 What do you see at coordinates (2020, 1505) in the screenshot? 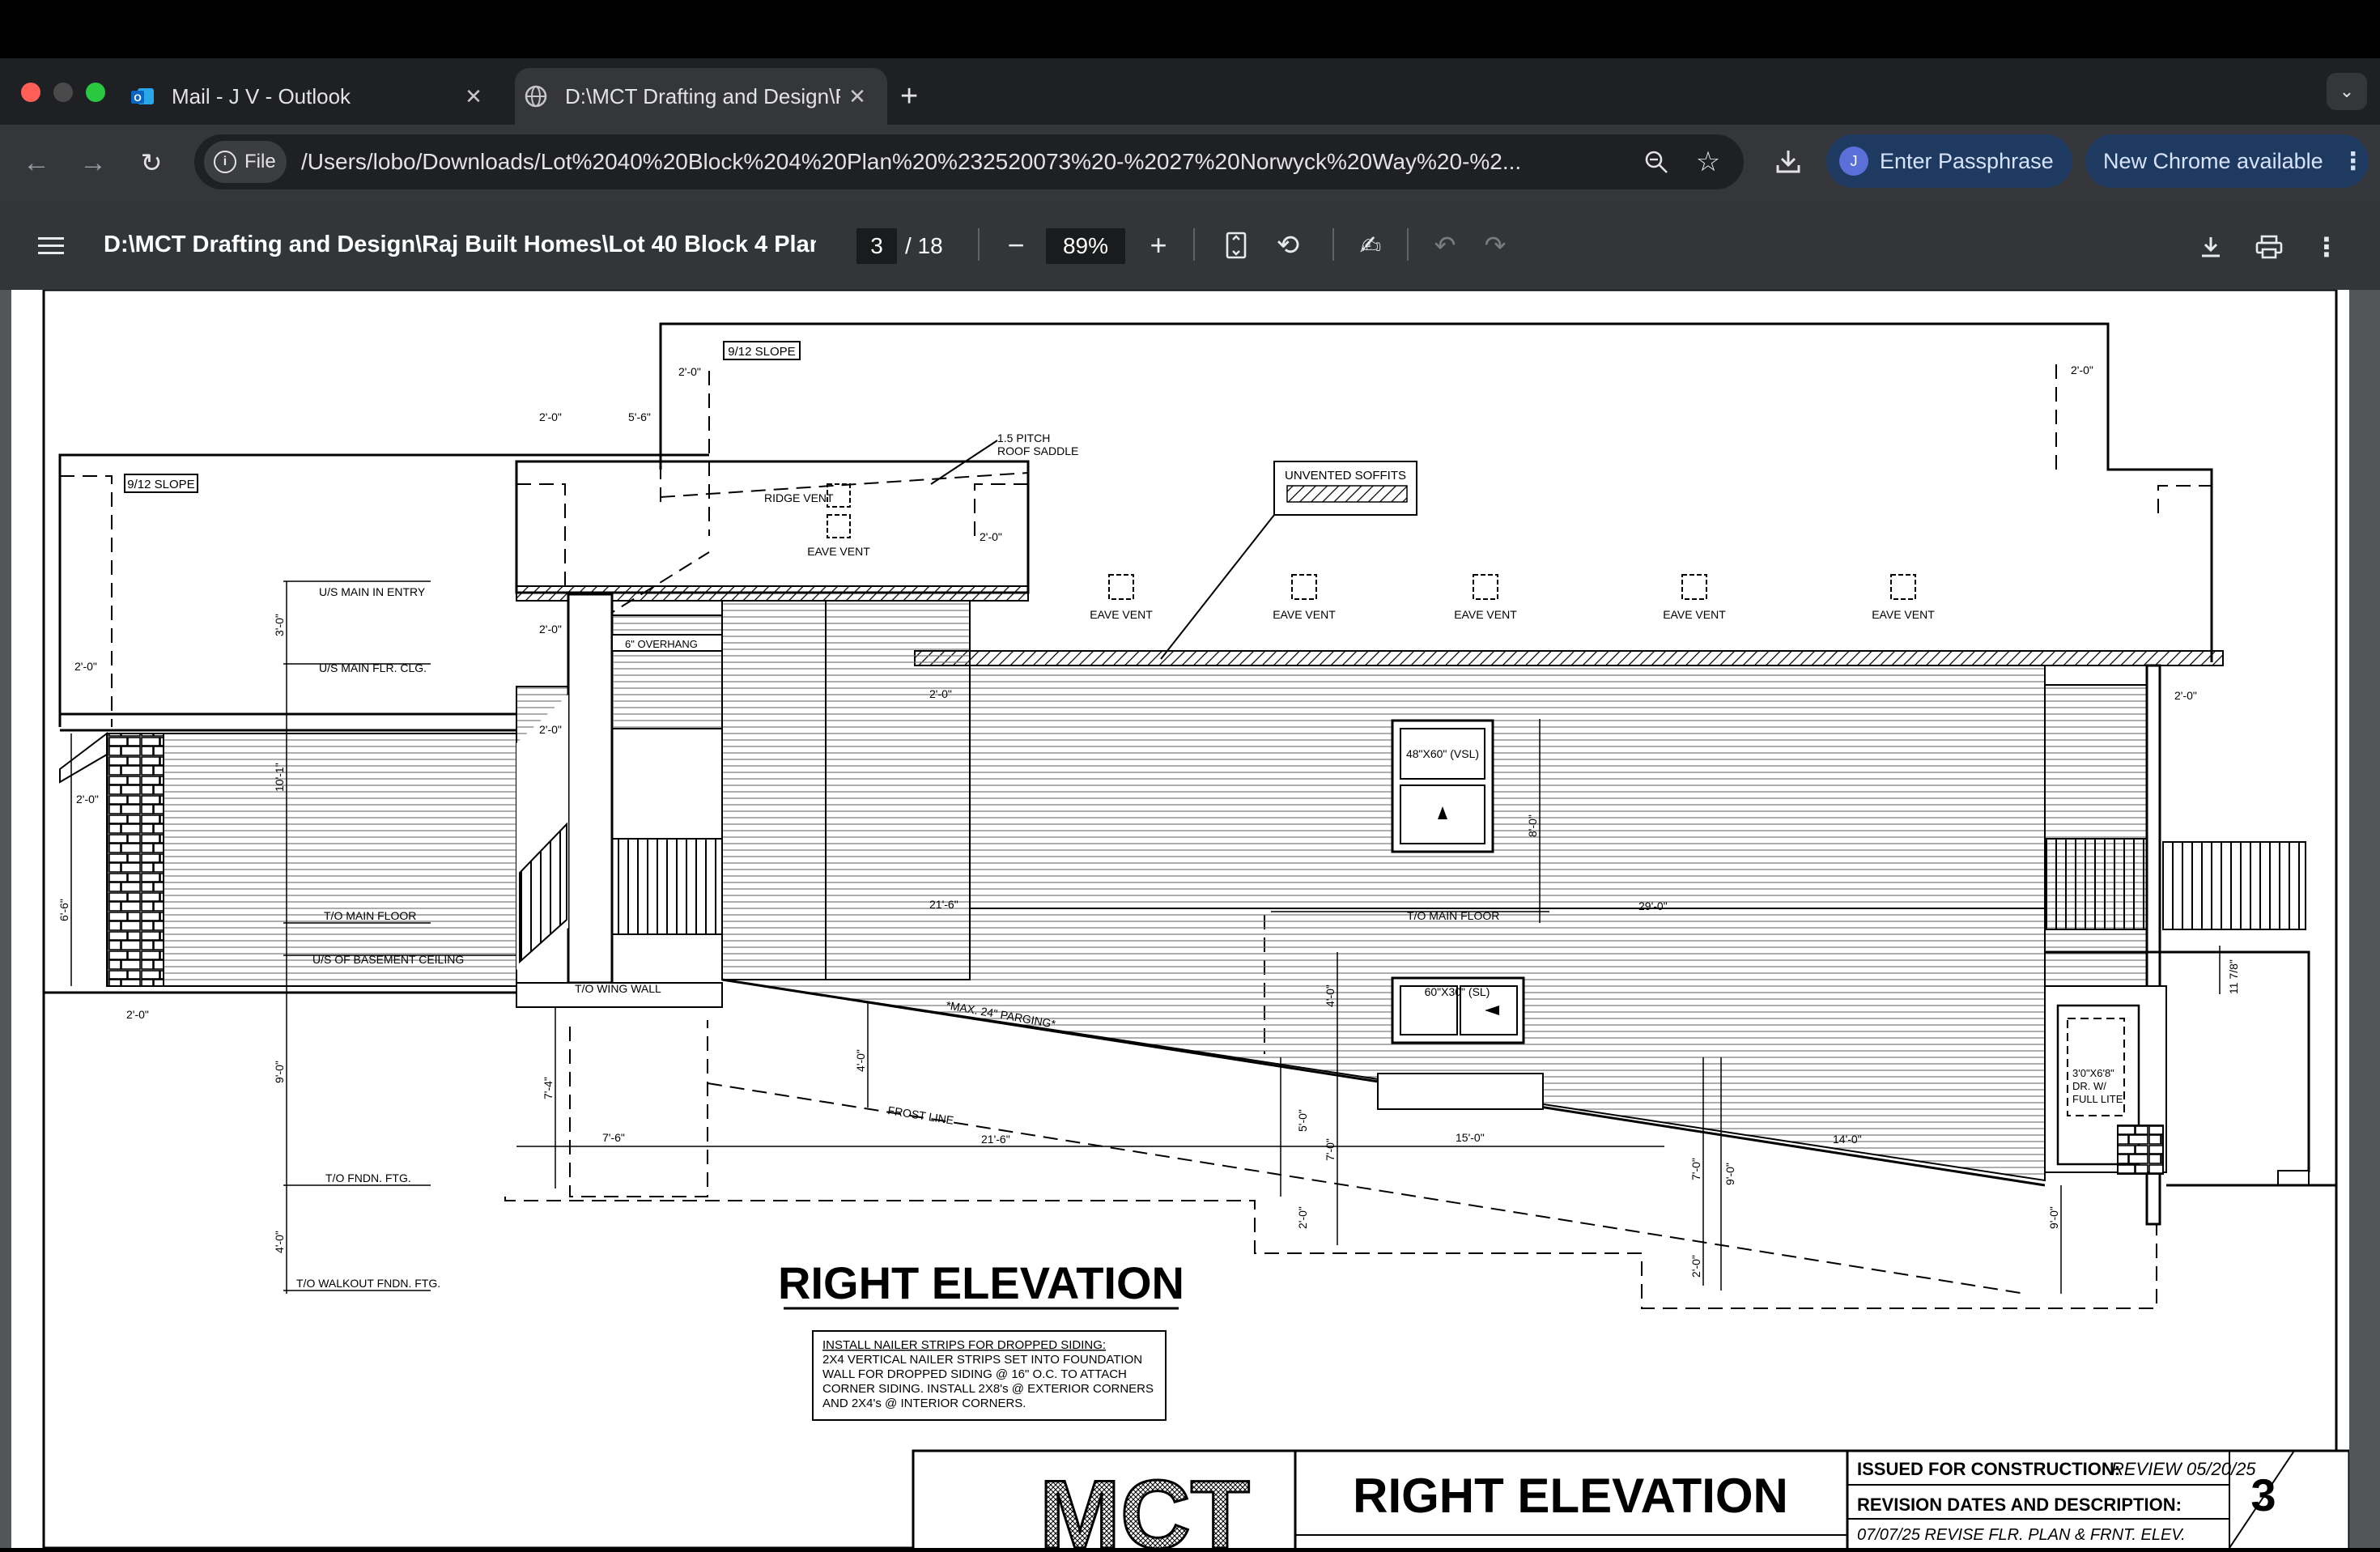
I see `revision-label: REVISION DATES AND DESCRIPTION:` at bounding box center [2020, 1505].